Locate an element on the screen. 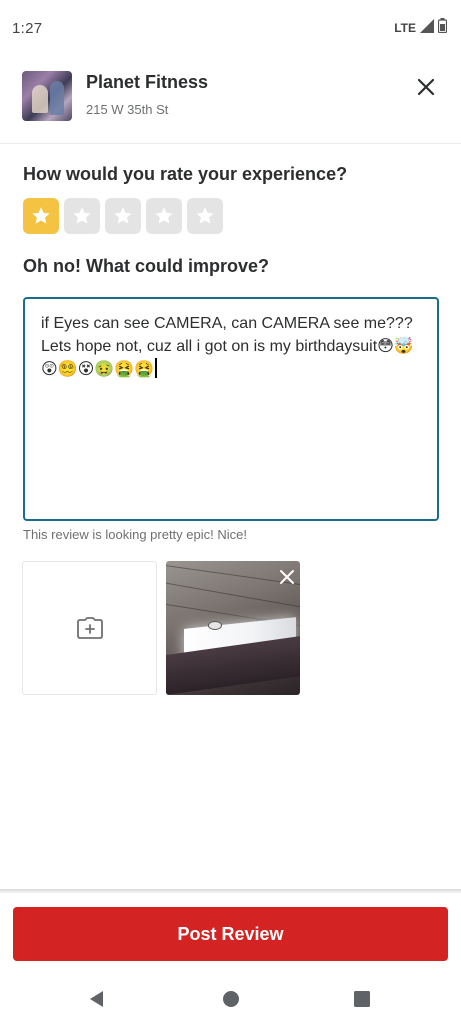 The image size is (461, 1024). status-time: 1:27 is located at coordinates (27, 28).